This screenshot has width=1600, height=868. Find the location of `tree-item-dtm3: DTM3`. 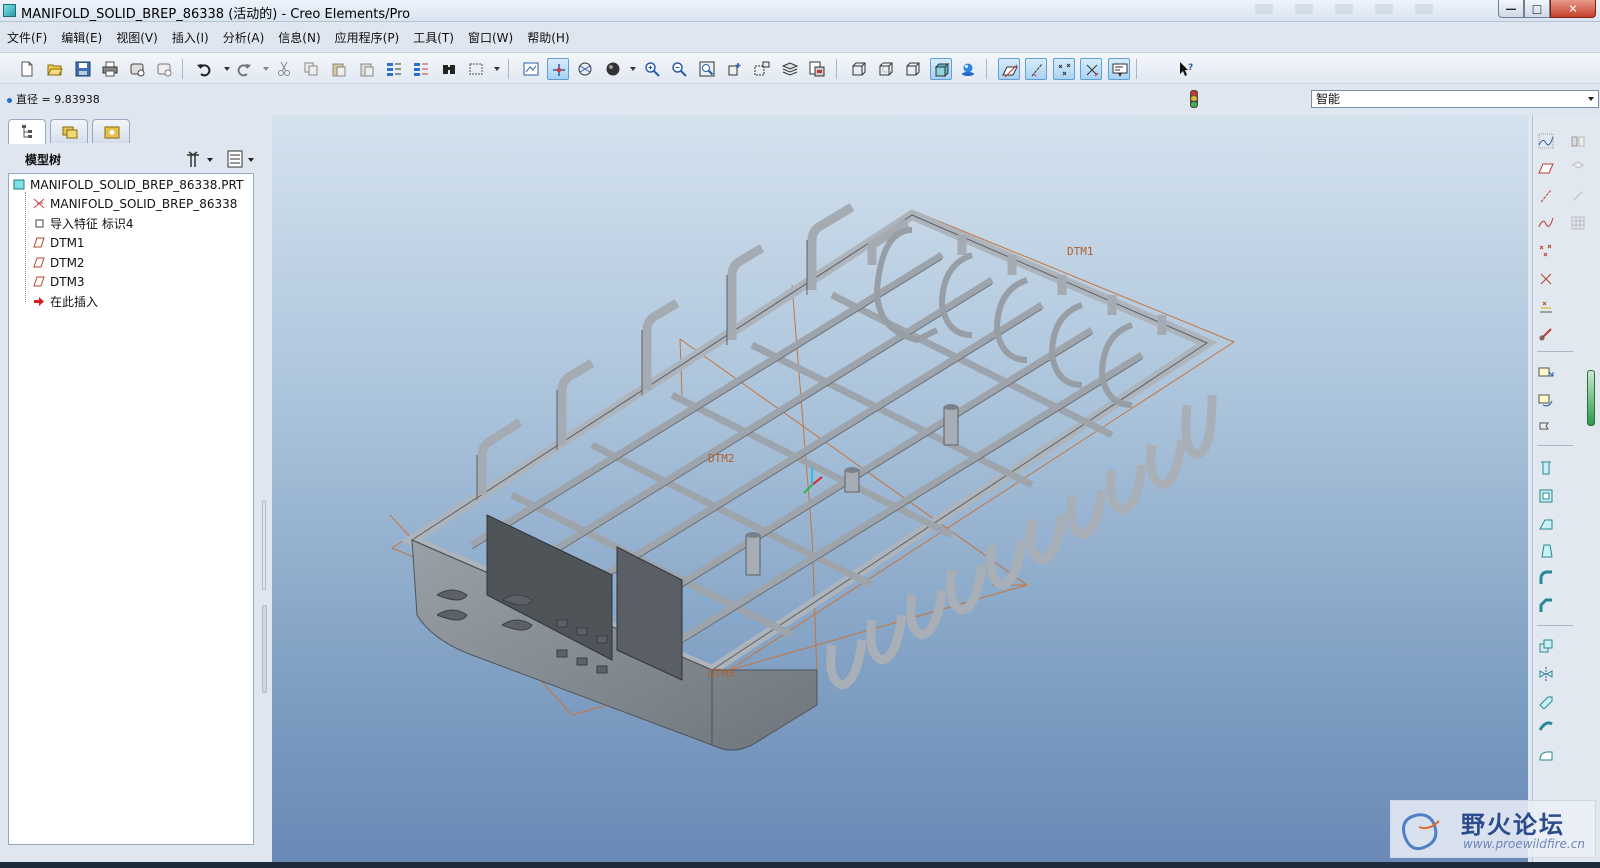

tree-item-dtm3: DTM3 is located at coordinates (59, 282).